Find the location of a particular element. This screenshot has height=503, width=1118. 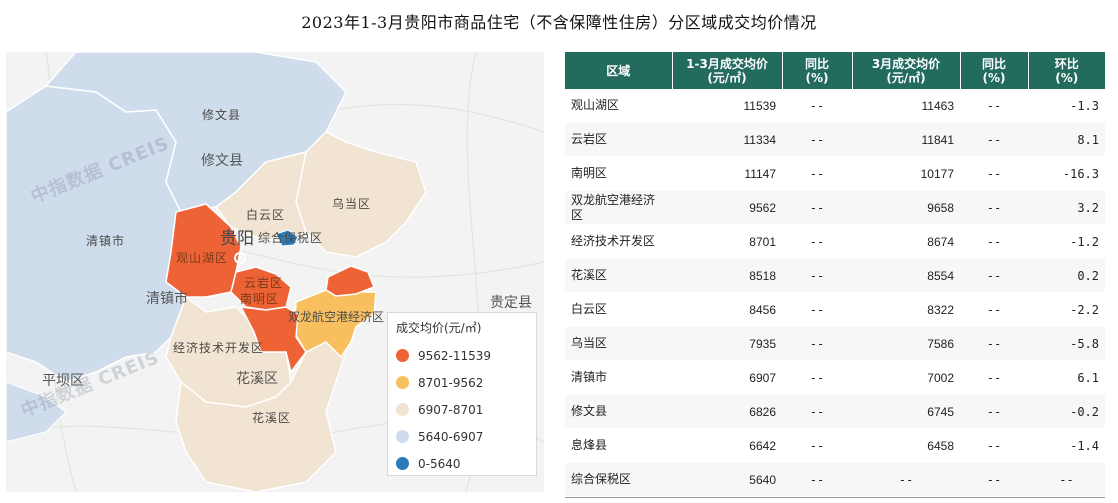

map-label-huaxi-small: 花溪区 is located at coordinates (272, 418).